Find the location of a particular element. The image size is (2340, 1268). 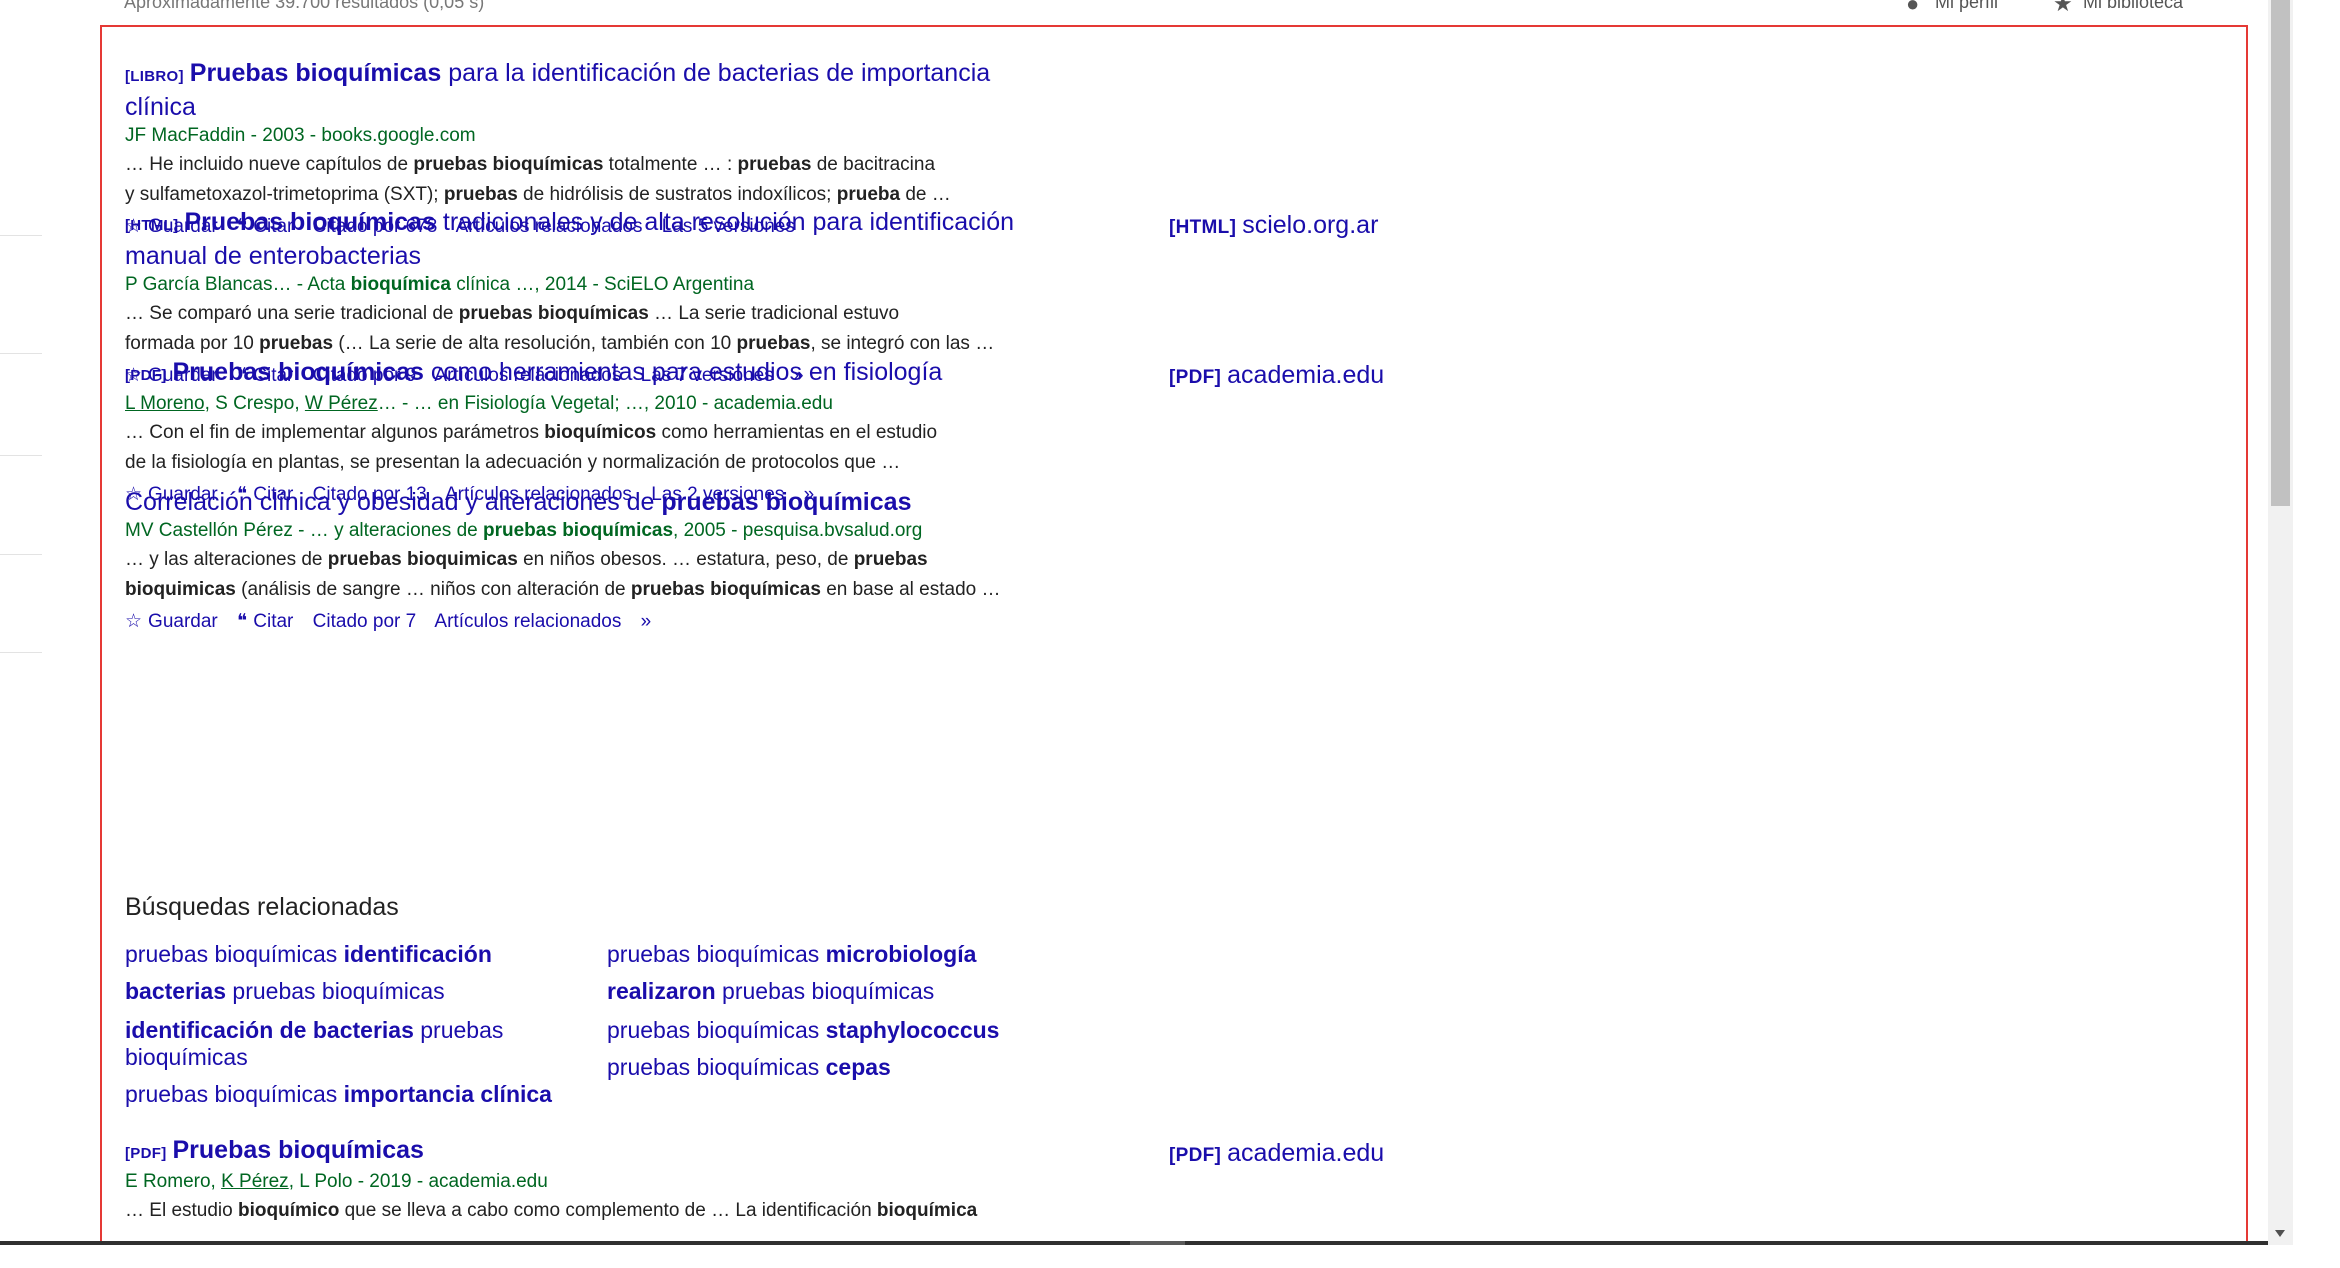

cite-button: ❝ Citar is located at coordinates (265, 621).